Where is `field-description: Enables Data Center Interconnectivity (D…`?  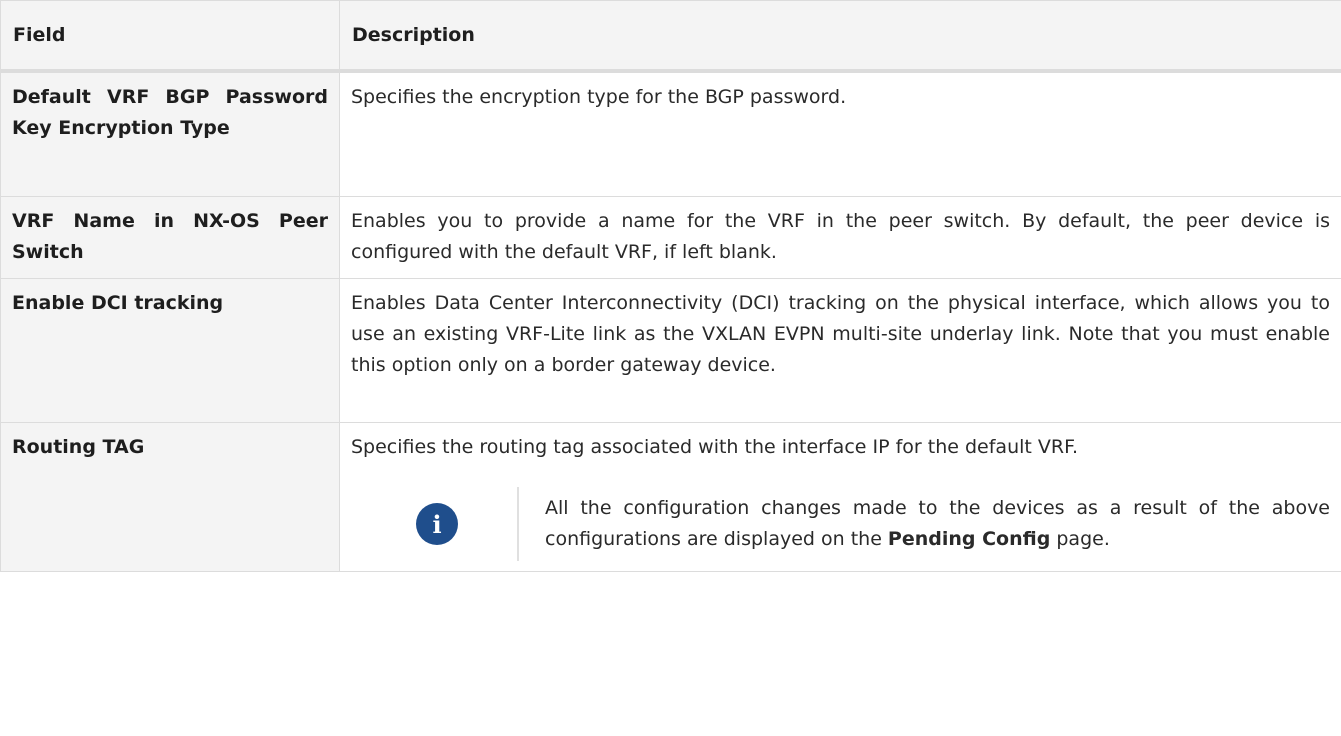 field-description: Enables Data Center Interconnectivity (D… is located at coordinates (840, 350).